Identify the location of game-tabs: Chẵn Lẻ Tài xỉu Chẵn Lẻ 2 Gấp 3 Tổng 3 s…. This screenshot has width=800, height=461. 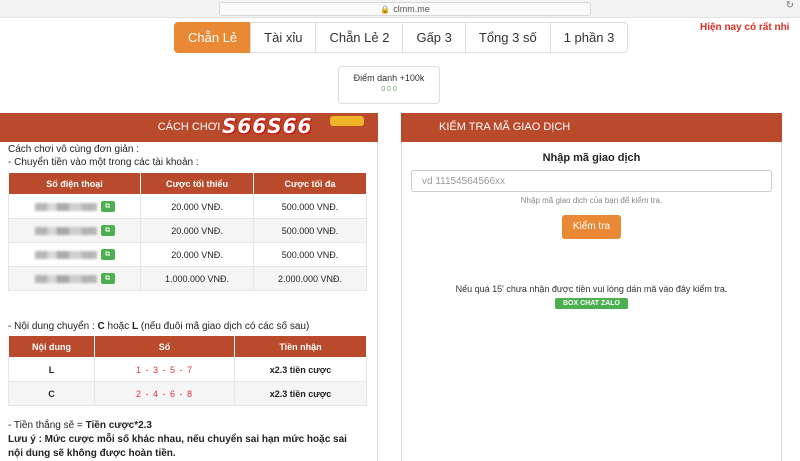
(401, 37).